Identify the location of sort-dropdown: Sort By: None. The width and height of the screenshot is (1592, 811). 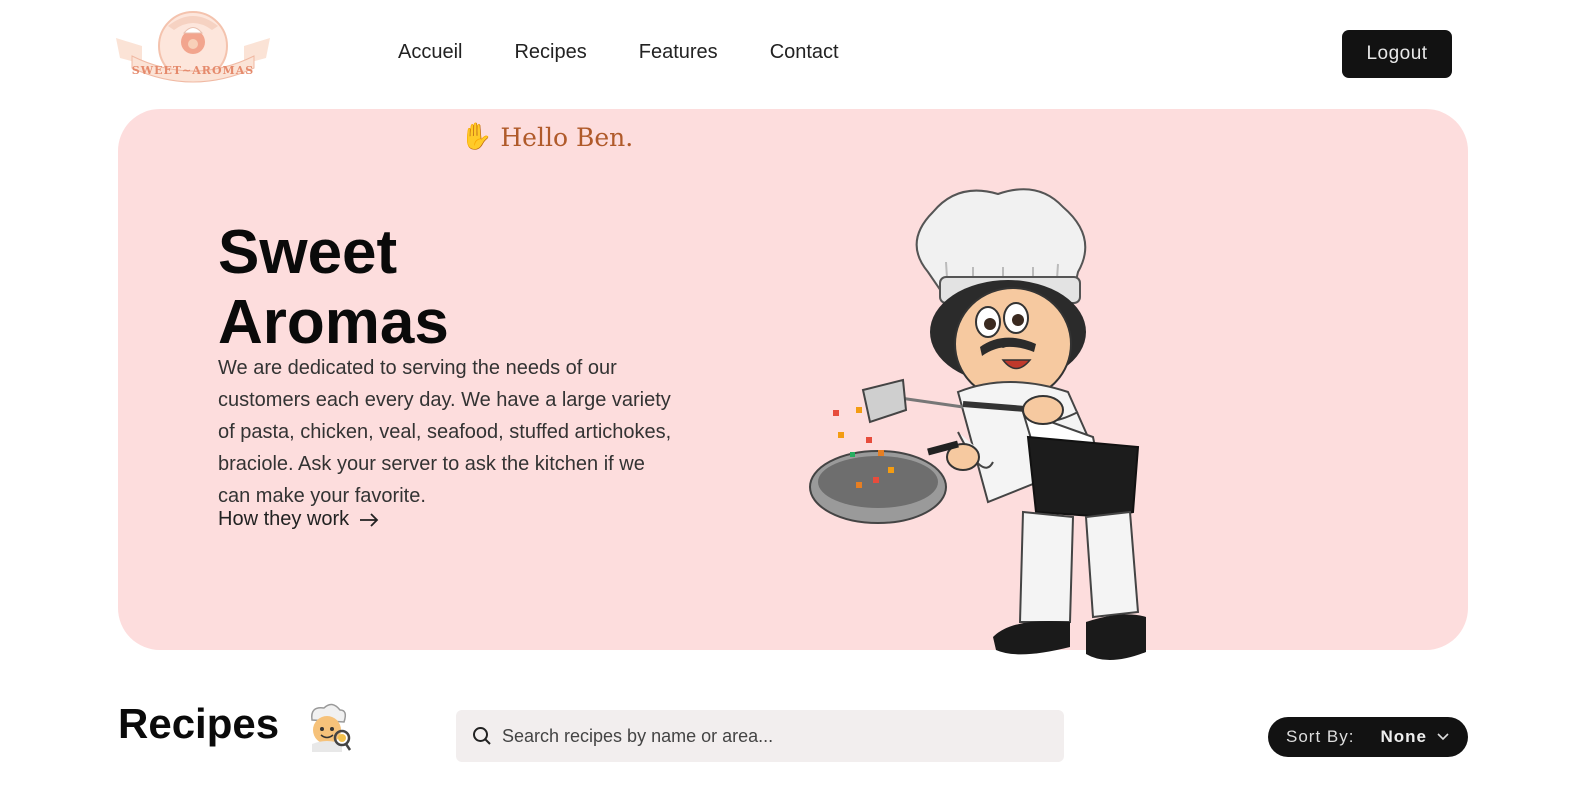
(1368, 737).